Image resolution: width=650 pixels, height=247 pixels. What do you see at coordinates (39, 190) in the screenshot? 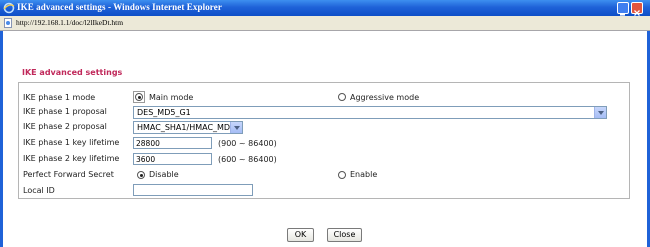
I see `local-id-label: Local ID` at bounding box center [39, 190].